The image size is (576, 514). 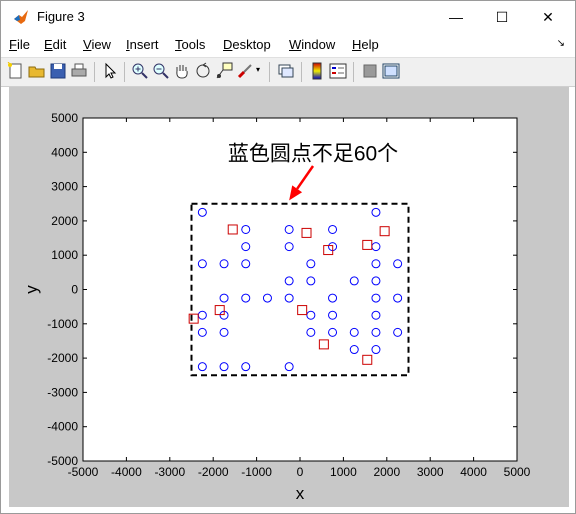 What do you see at coordinates (74, 290) in the screenshot?
I see `y-tick-label: 0` at bounding box center [74, 290].